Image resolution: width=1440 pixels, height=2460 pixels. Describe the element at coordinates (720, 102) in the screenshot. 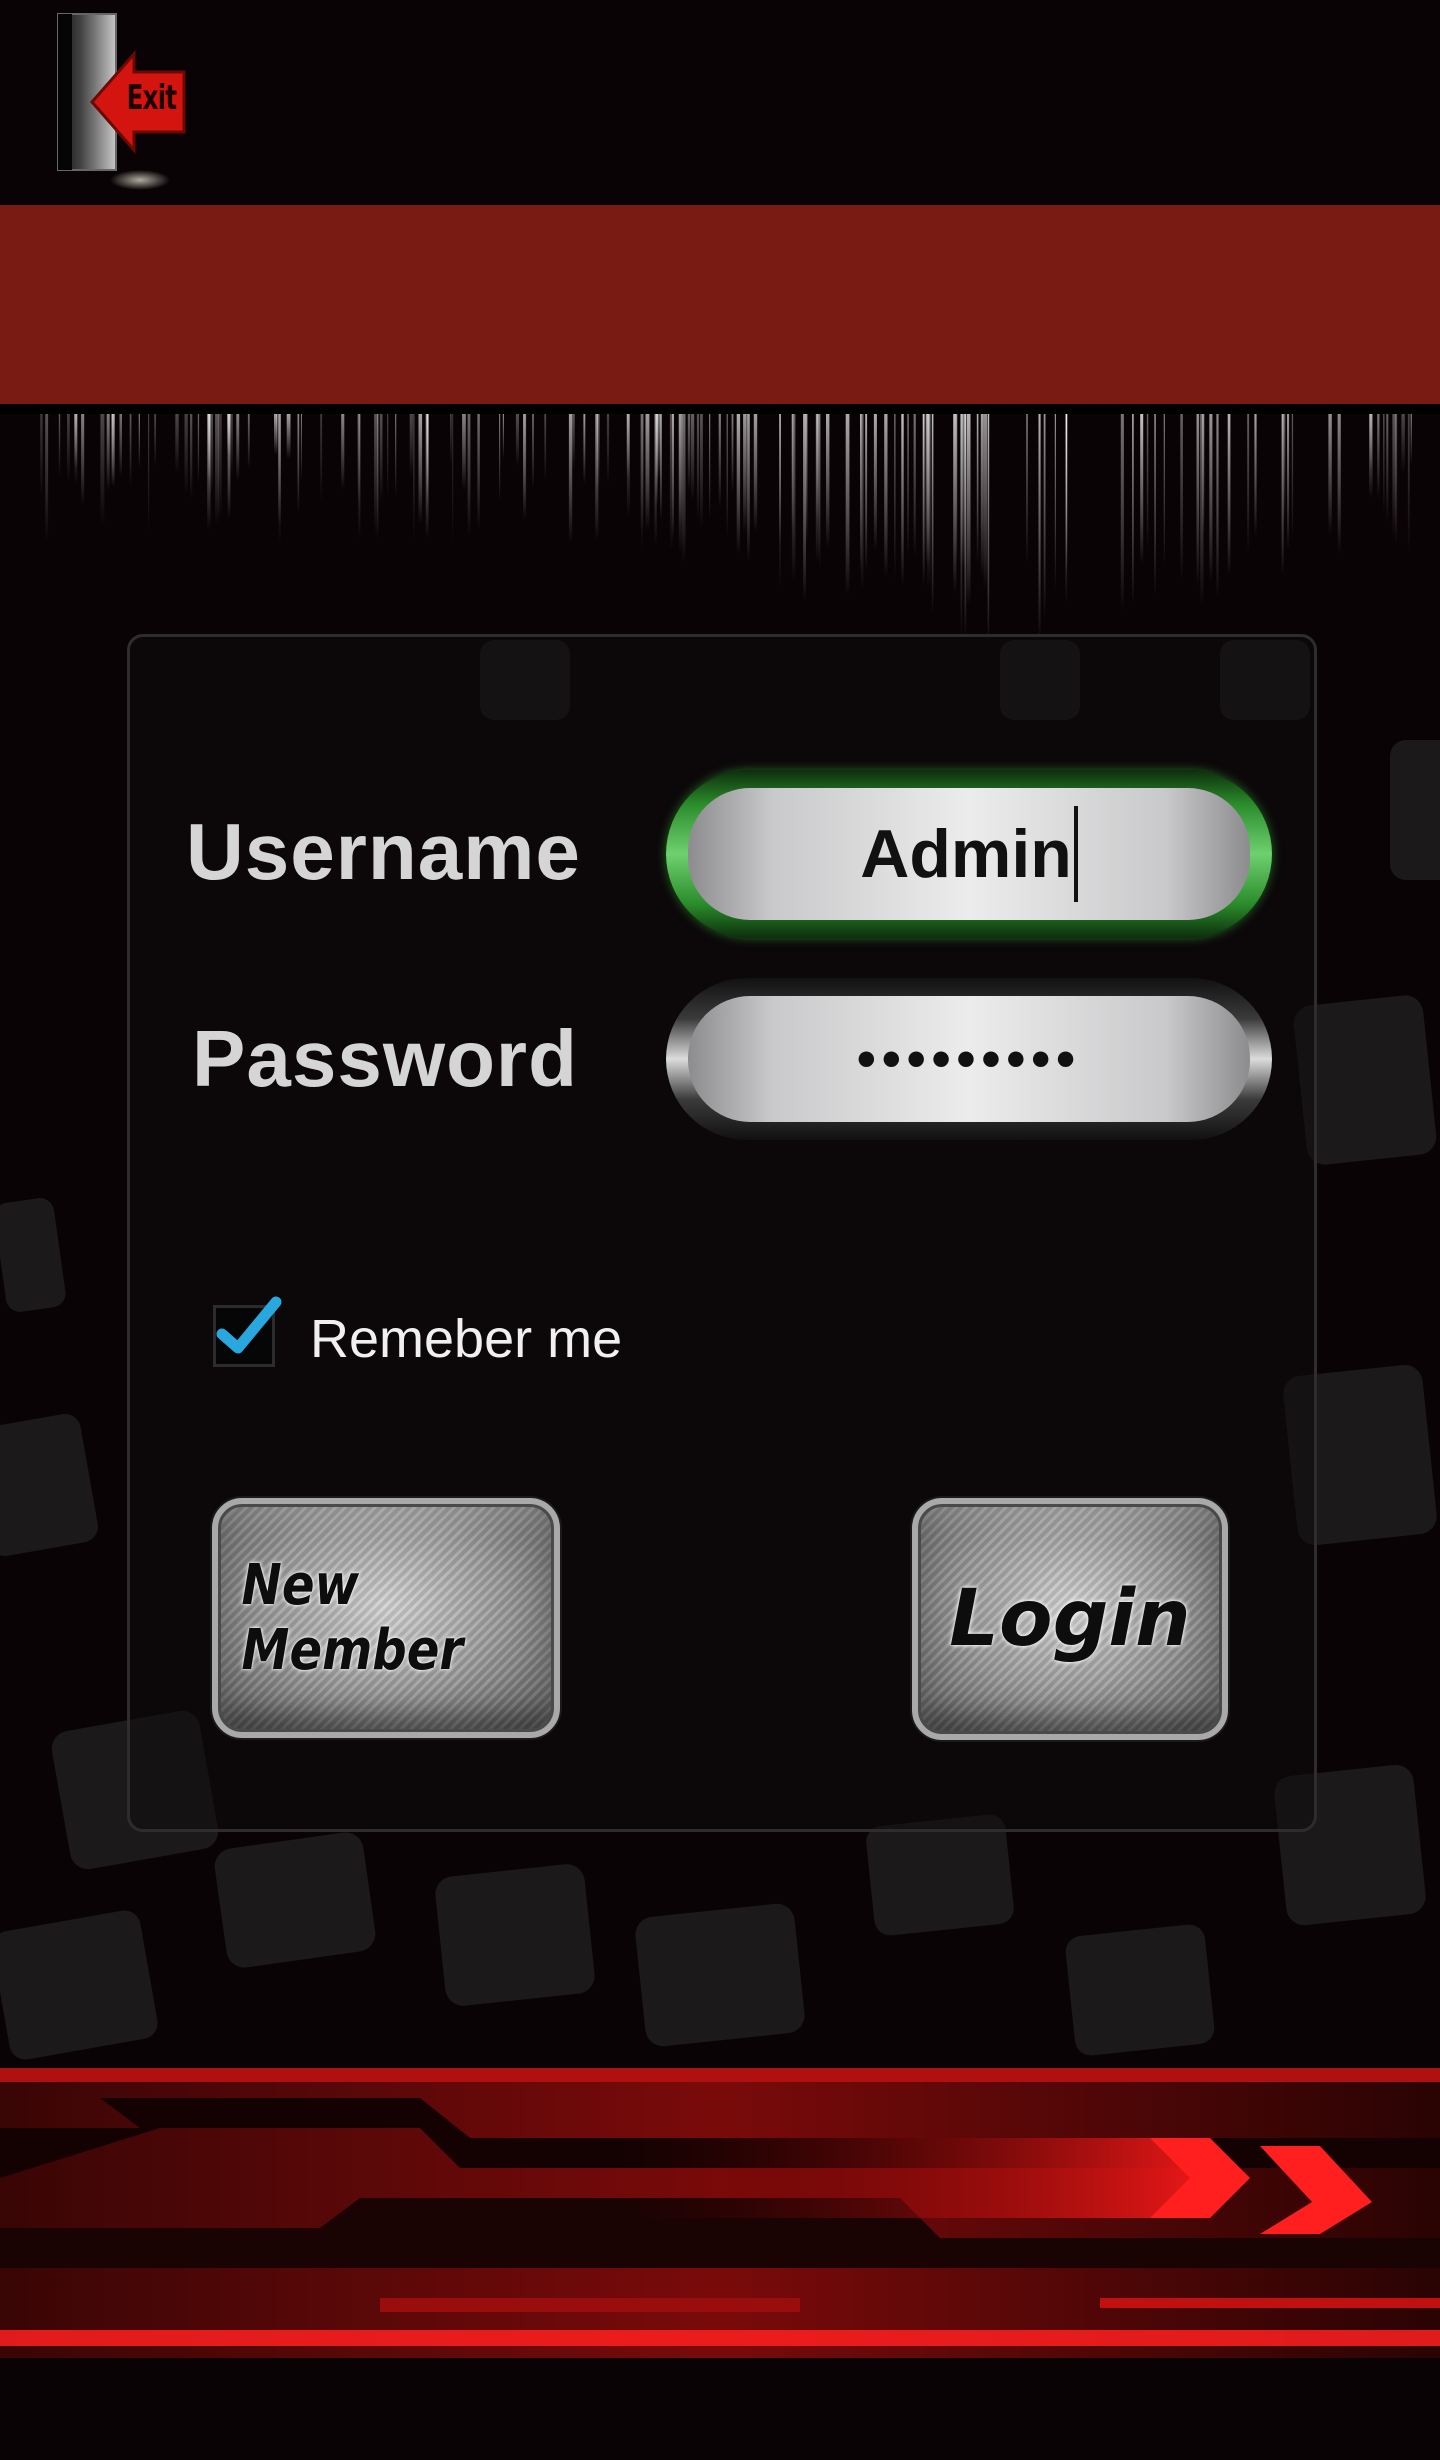

I see `top-bar: Exit` at that location.